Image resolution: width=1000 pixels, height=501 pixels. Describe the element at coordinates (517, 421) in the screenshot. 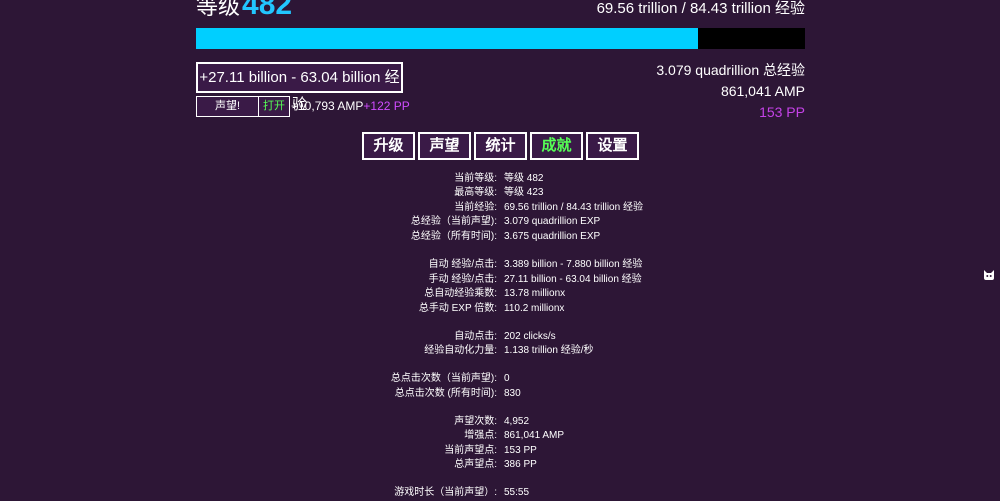

I see `stat-value: 4,952` at that location.